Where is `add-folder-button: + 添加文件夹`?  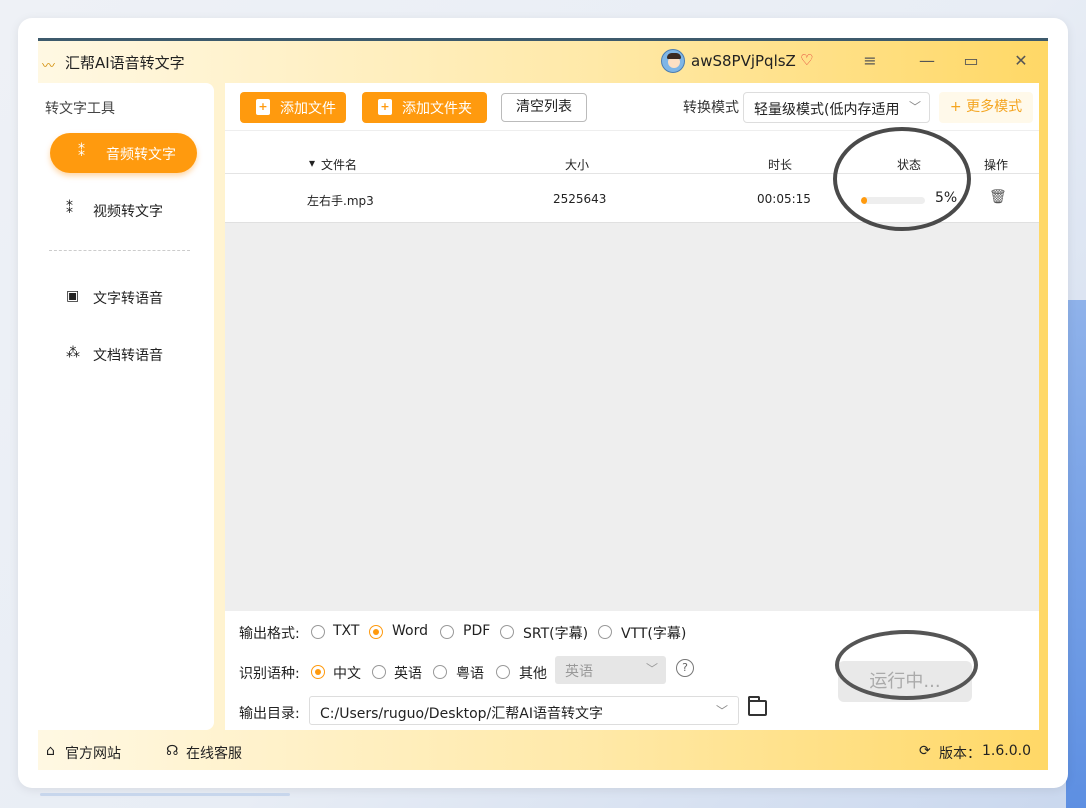 add-folder-button: + 添加文件夹 is located at coordinates (424, 107).